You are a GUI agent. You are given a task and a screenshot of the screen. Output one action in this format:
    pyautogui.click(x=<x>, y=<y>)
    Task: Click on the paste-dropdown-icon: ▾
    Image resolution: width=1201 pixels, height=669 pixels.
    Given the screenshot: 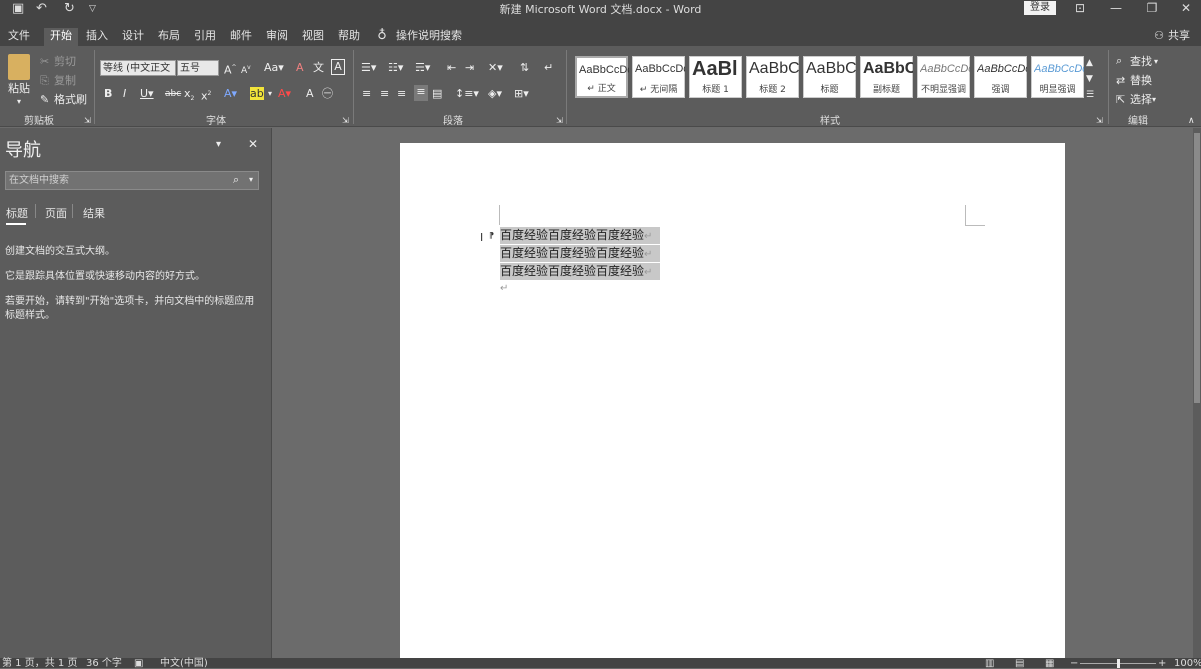 What is the action you would take?
    pyautogui.click(x=19, y=102)
    